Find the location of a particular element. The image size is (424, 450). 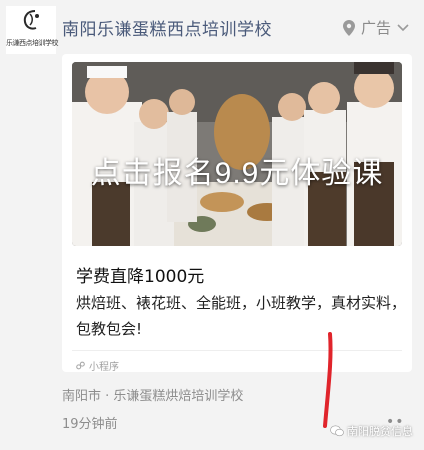

location-pin-icon is located at coordinates (349, 27).